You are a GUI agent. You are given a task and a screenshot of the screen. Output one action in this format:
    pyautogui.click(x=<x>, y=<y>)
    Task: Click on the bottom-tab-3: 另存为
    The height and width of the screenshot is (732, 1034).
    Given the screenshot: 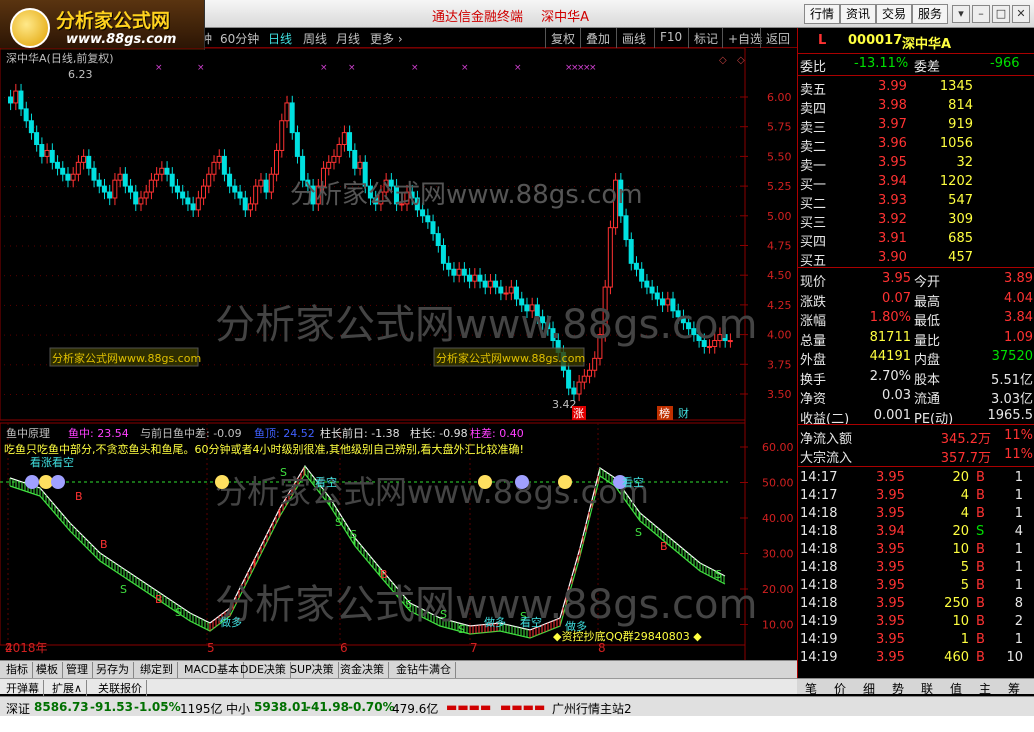 What is the action you would take?
    pyautogui.click(x=113, y=670)
    